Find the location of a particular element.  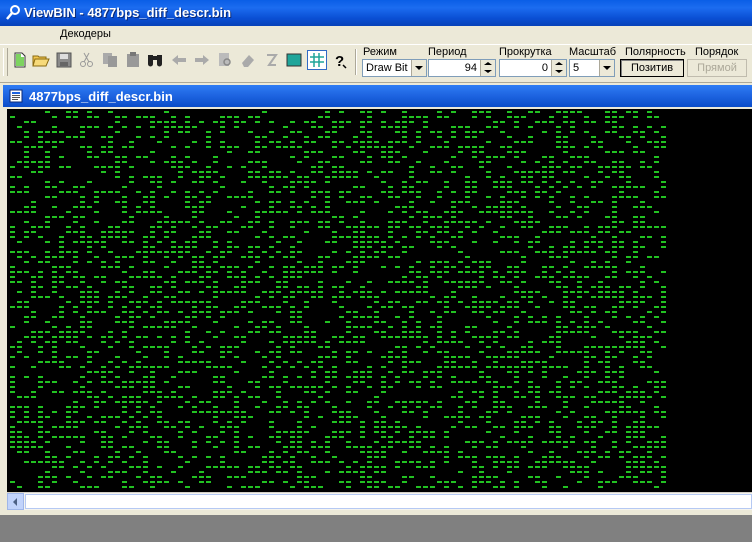

forward-arrow-icon is located at coordinates (202, 60).